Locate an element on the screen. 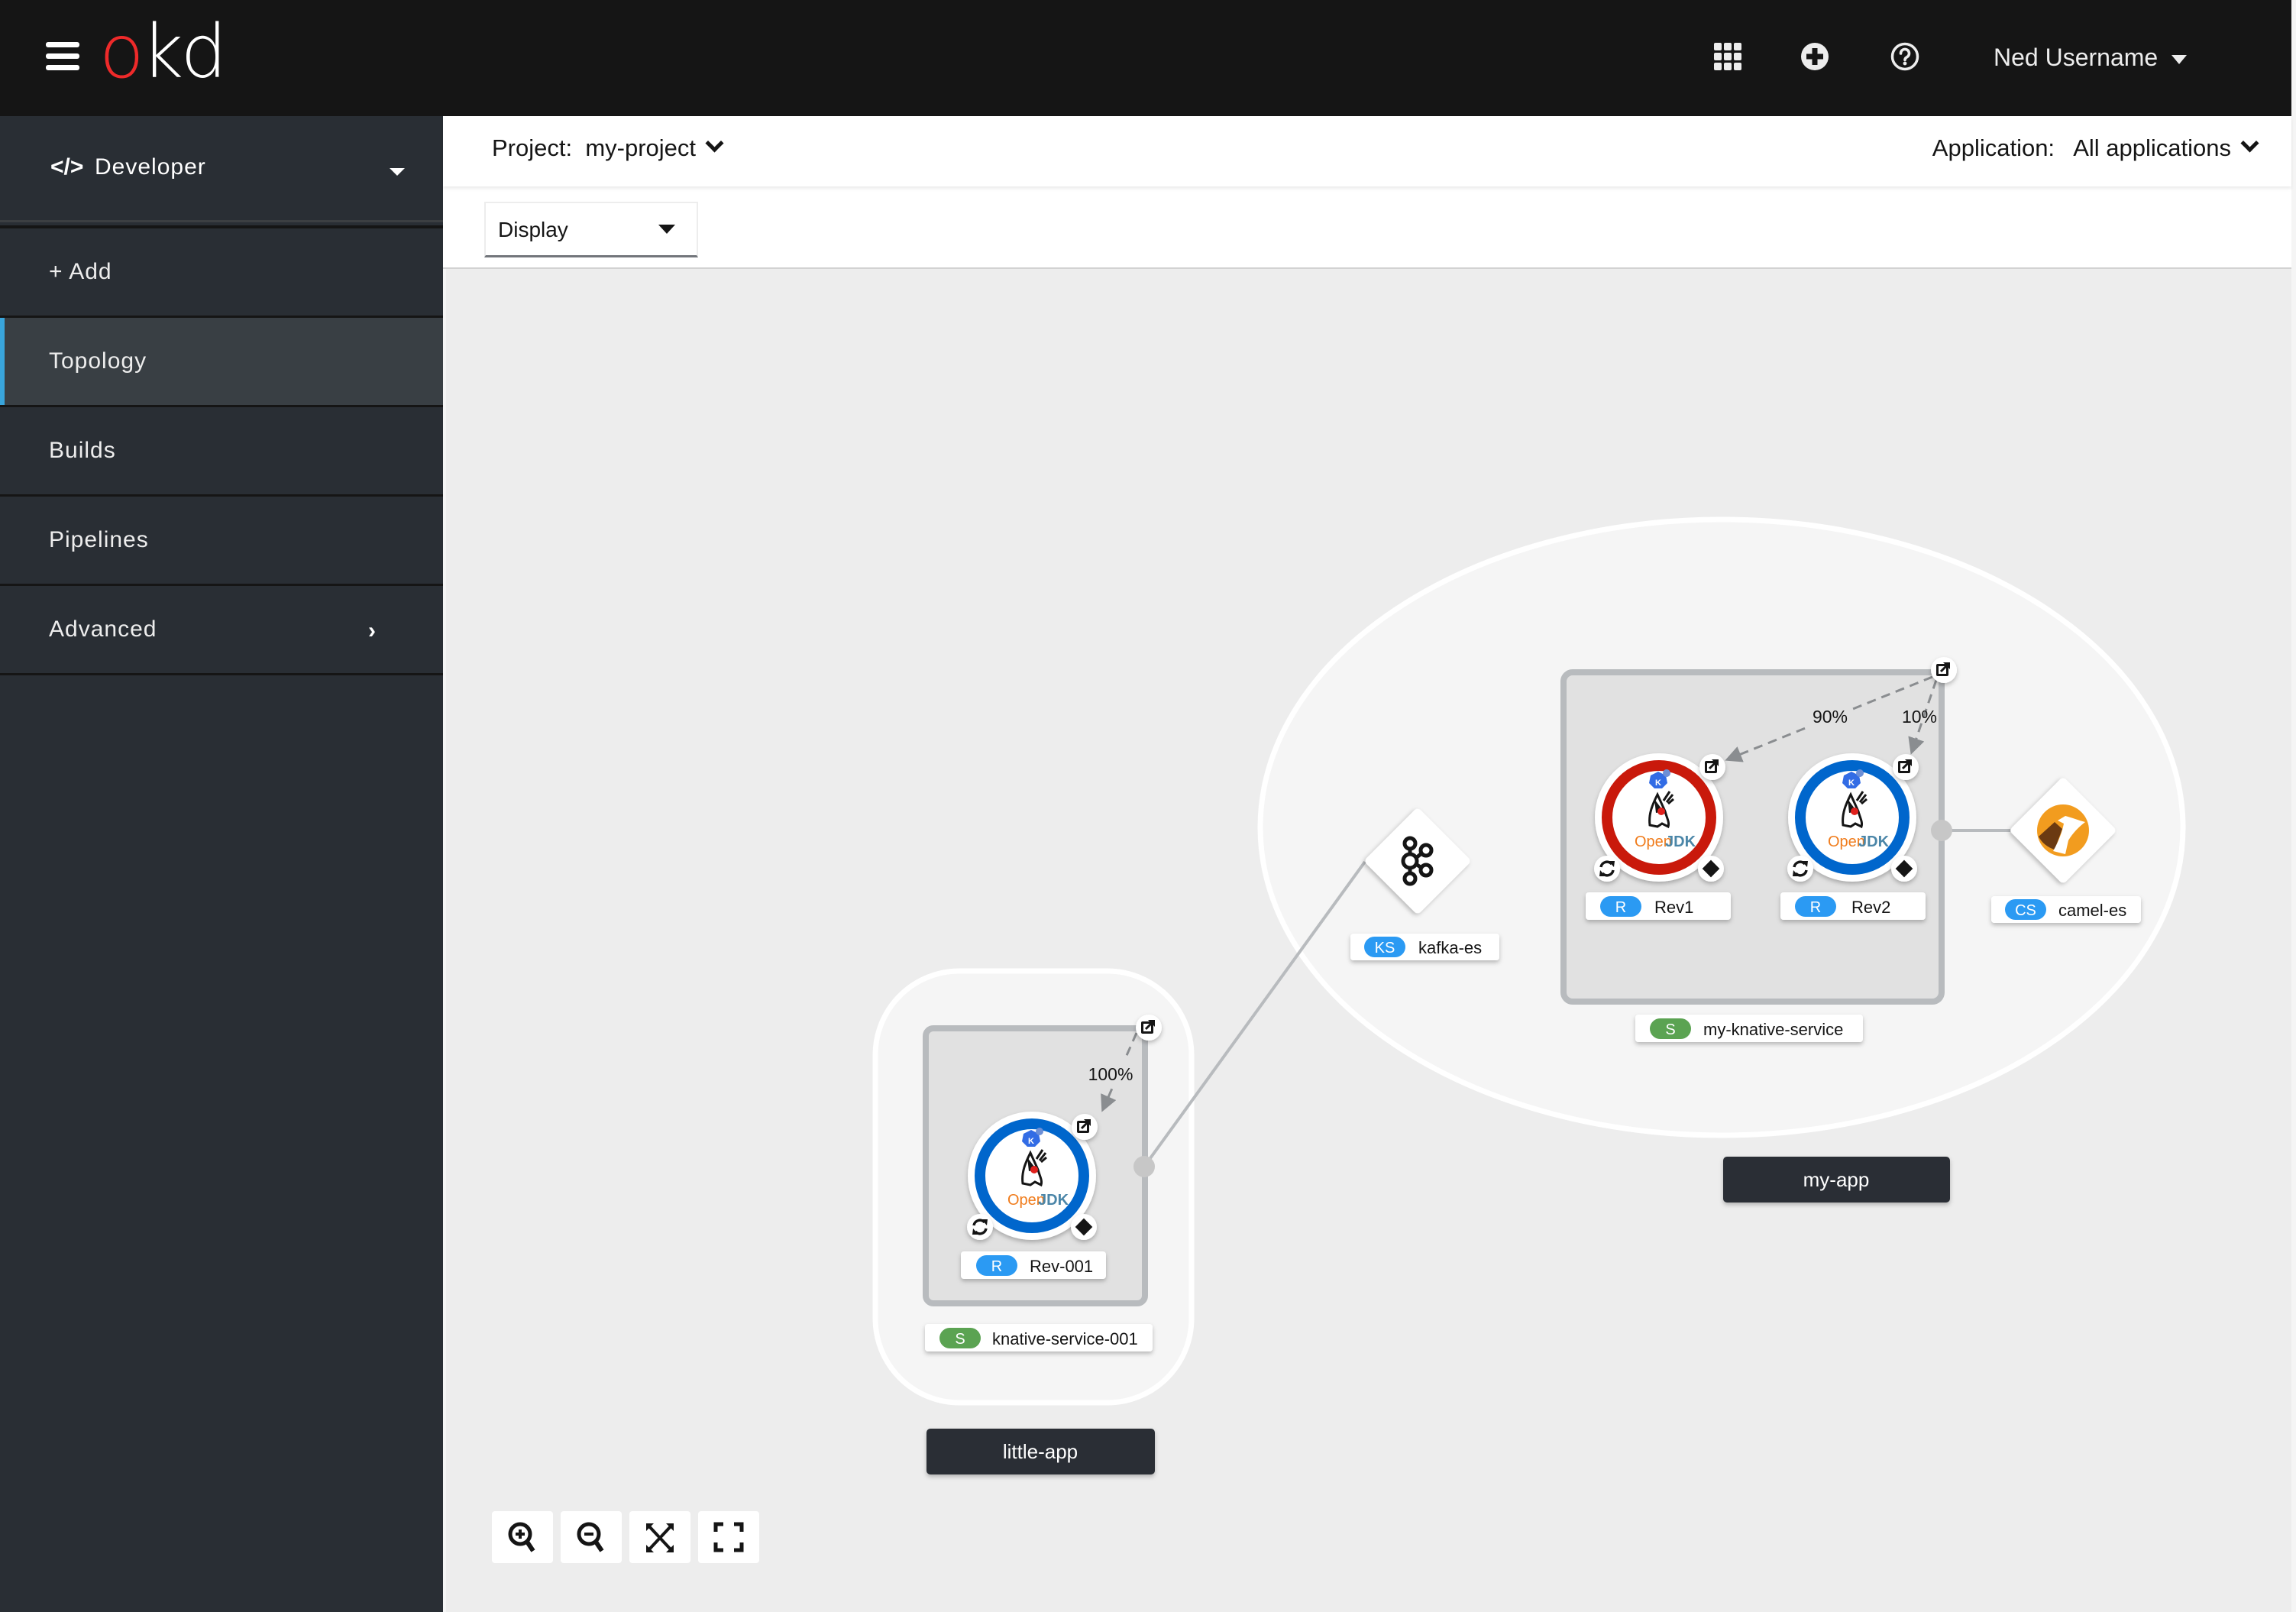  revision-name: Rev-001 is located at coordinates (1061, 1267).